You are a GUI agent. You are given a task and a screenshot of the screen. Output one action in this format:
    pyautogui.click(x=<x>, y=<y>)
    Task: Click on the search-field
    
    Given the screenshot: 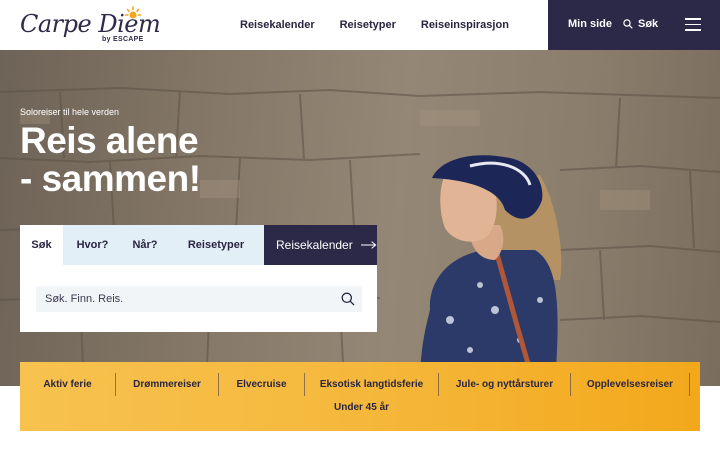 What is the action you would take?
    pyautogui.click(x=199, y=299)
    